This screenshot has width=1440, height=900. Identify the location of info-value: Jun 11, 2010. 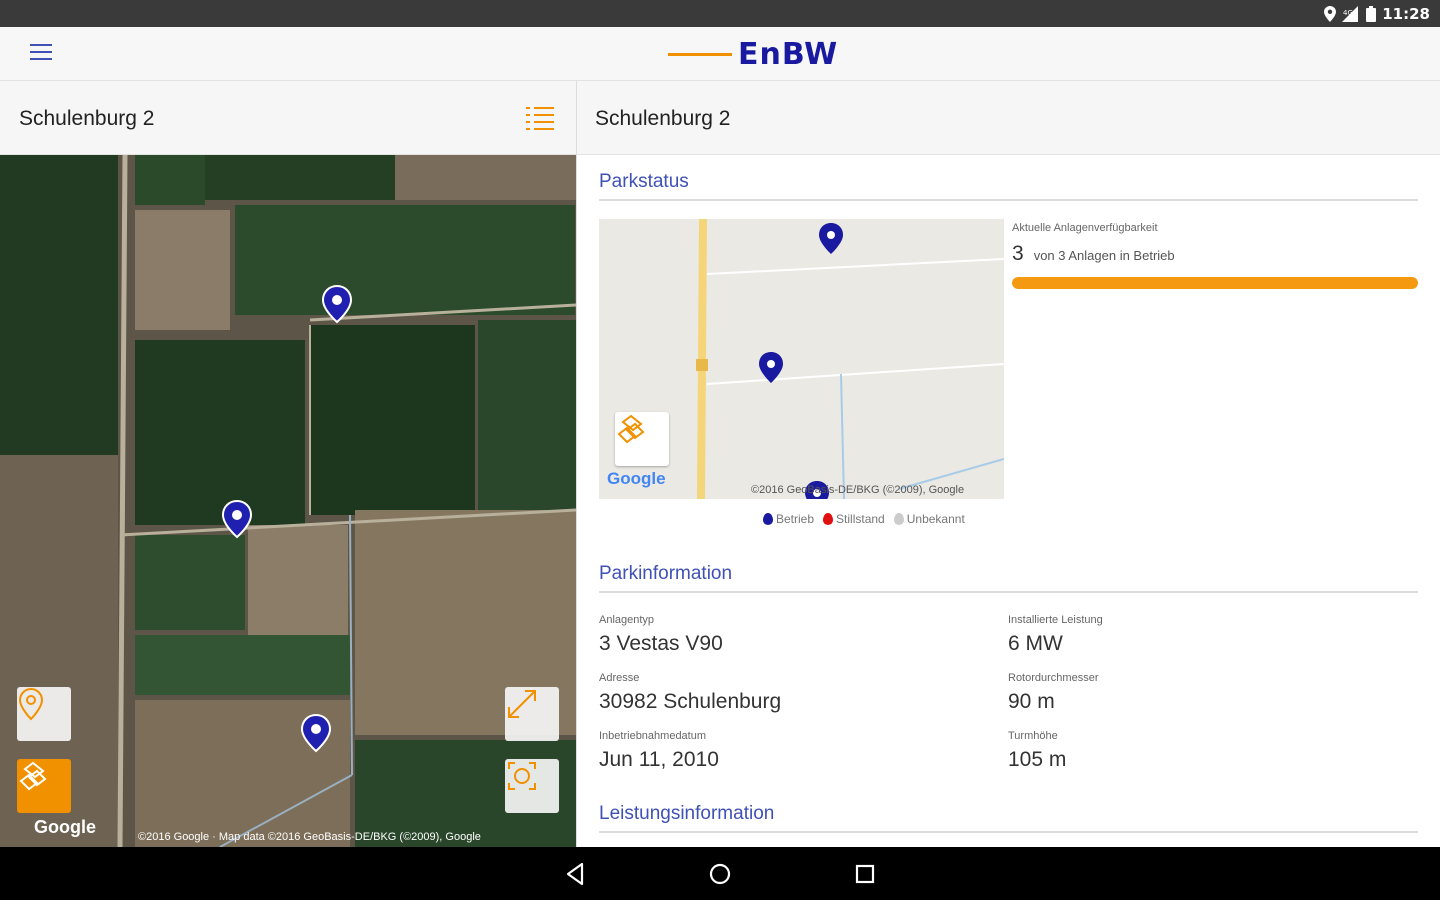
(659, 759).